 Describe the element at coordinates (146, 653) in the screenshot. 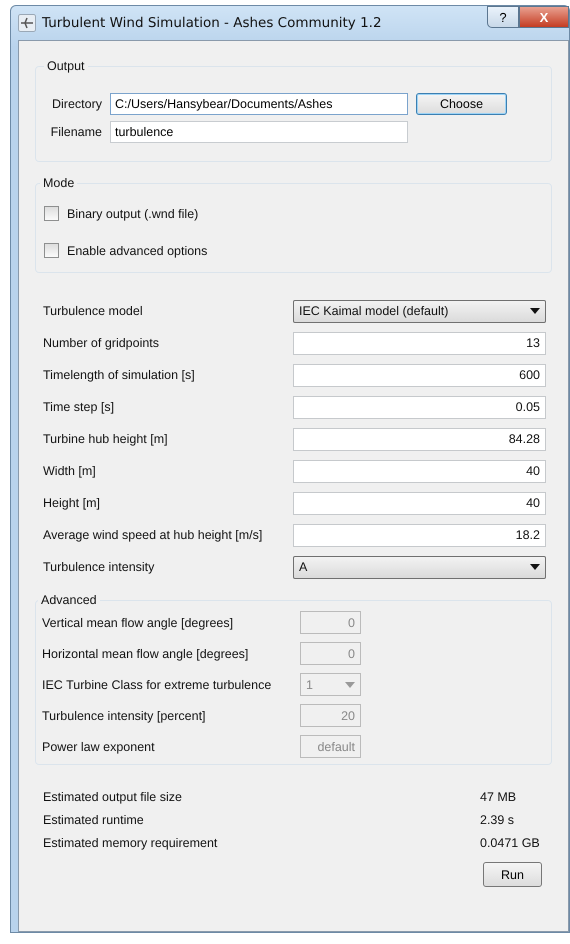

I see `parameter-label: Horizontal mean flow angle [degrees]` at that location.